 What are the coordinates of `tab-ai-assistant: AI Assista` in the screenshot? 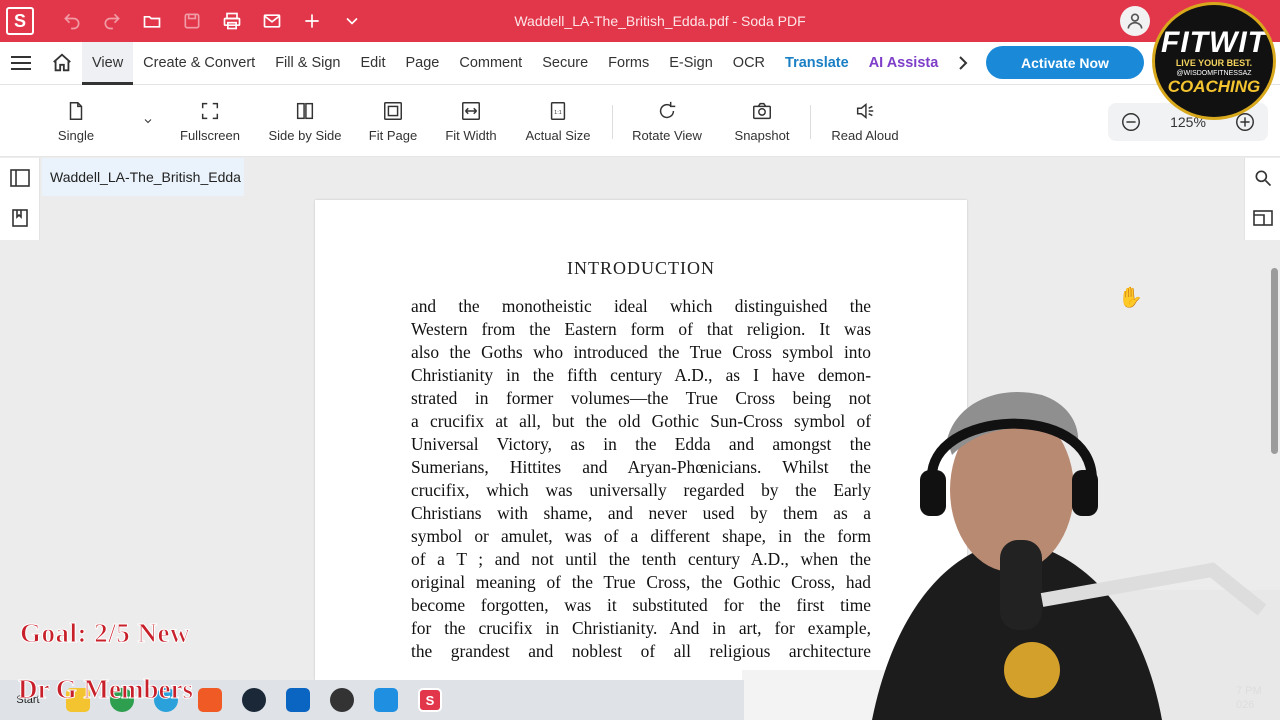 It's located at (904, 63).